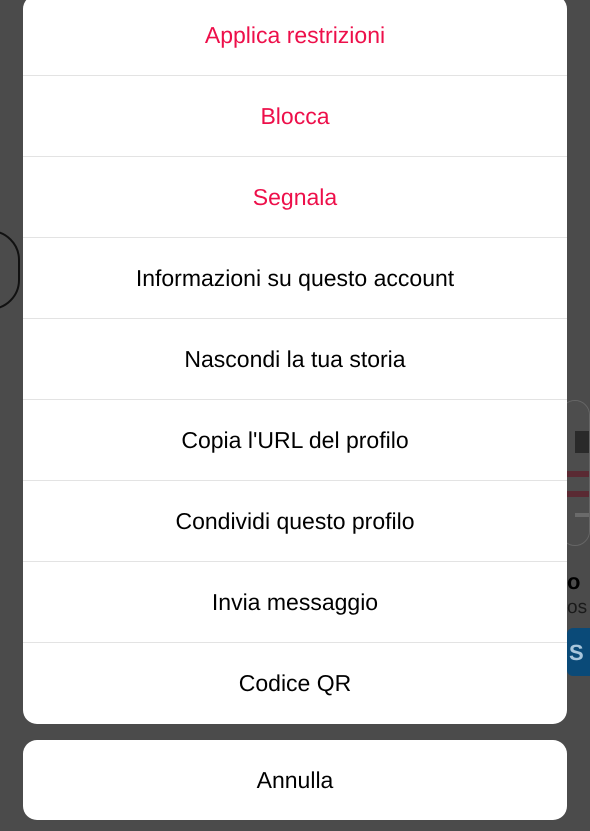  Describe the element at coordinates (295, 780) in the screenshot. I see `cancel-button: Annulla` at that location.